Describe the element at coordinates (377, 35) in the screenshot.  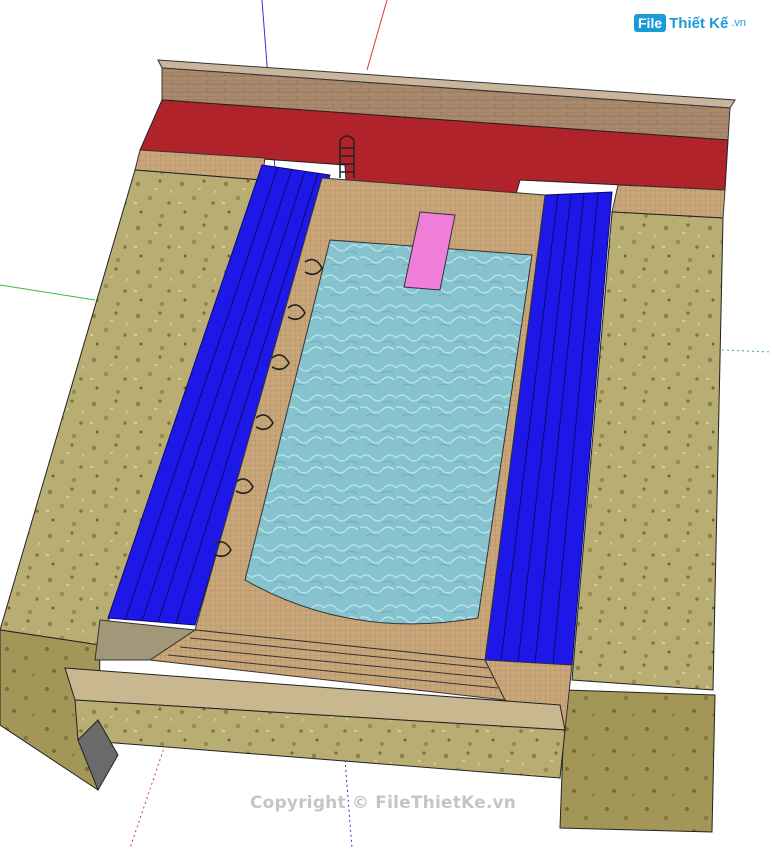
I see `red-axis` at that location.